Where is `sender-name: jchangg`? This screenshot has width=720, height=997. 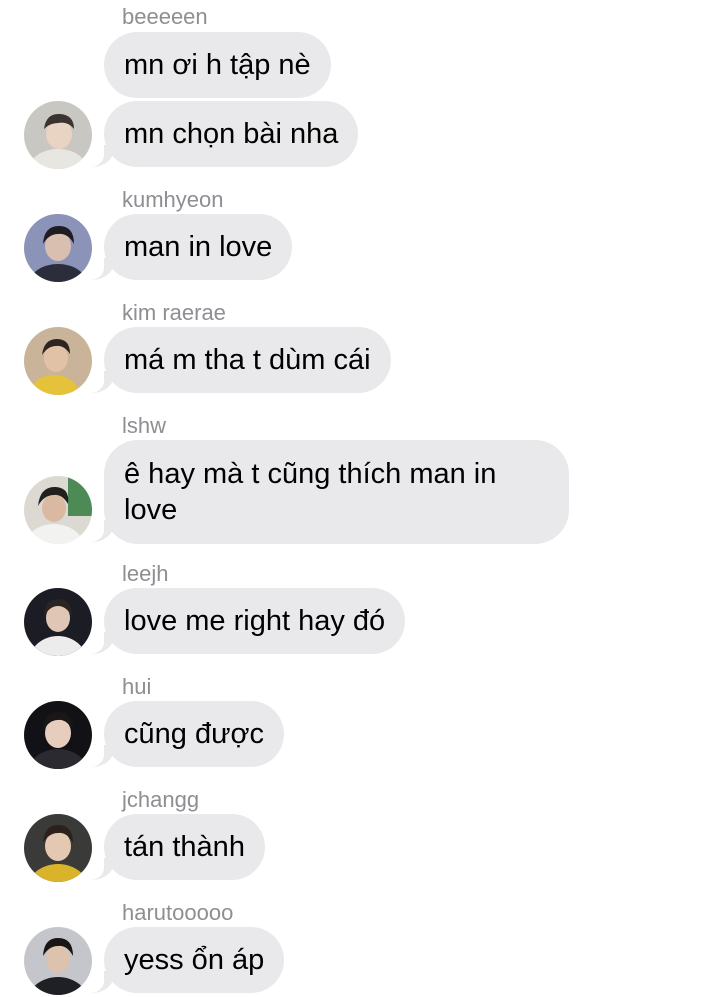
sender-name: jchangg is located at coordinates (161, 799).